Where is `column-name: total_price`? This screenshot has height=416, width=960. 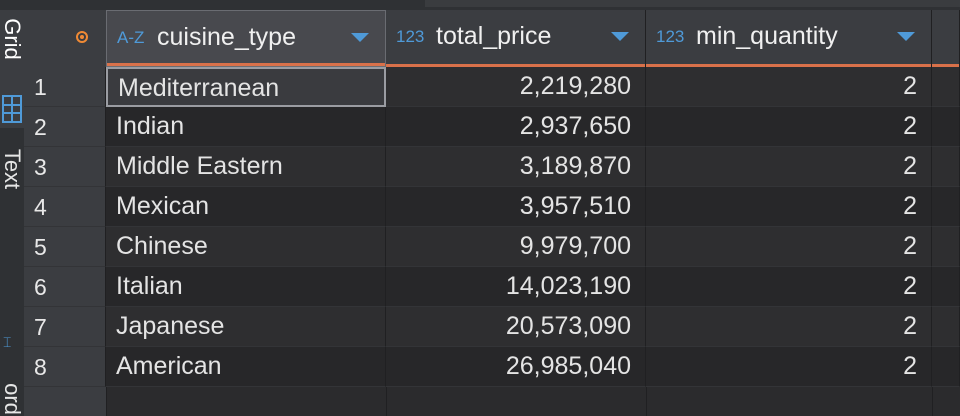 column-name: total_price is located at coordinates (494, 36).